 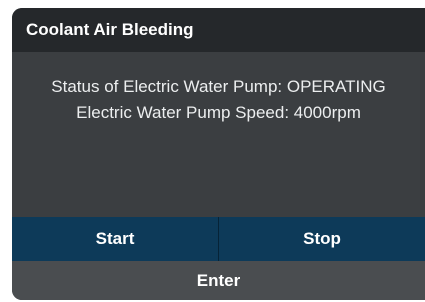 I want to click on action-button-row: Start Stop, so click(x=218, y=239).